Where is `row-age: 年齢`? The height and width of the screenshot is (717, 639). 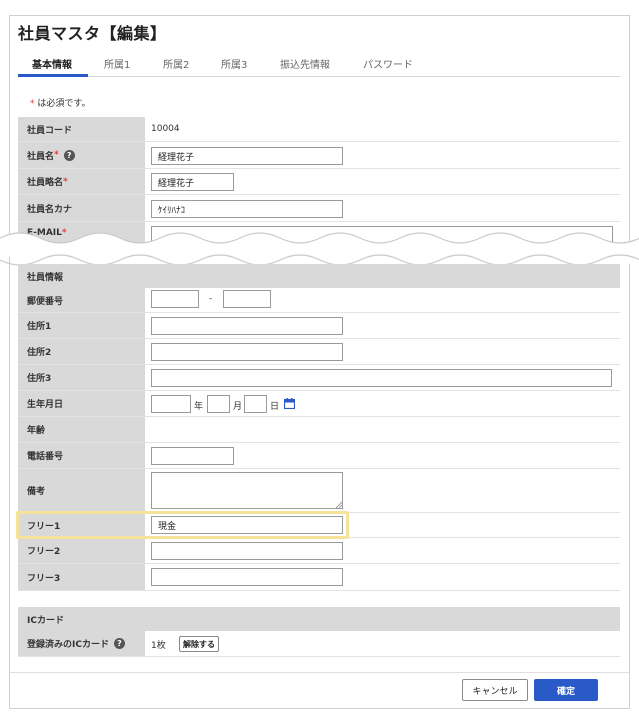
row-age: 年齢 is located at coordinates (319, 430).